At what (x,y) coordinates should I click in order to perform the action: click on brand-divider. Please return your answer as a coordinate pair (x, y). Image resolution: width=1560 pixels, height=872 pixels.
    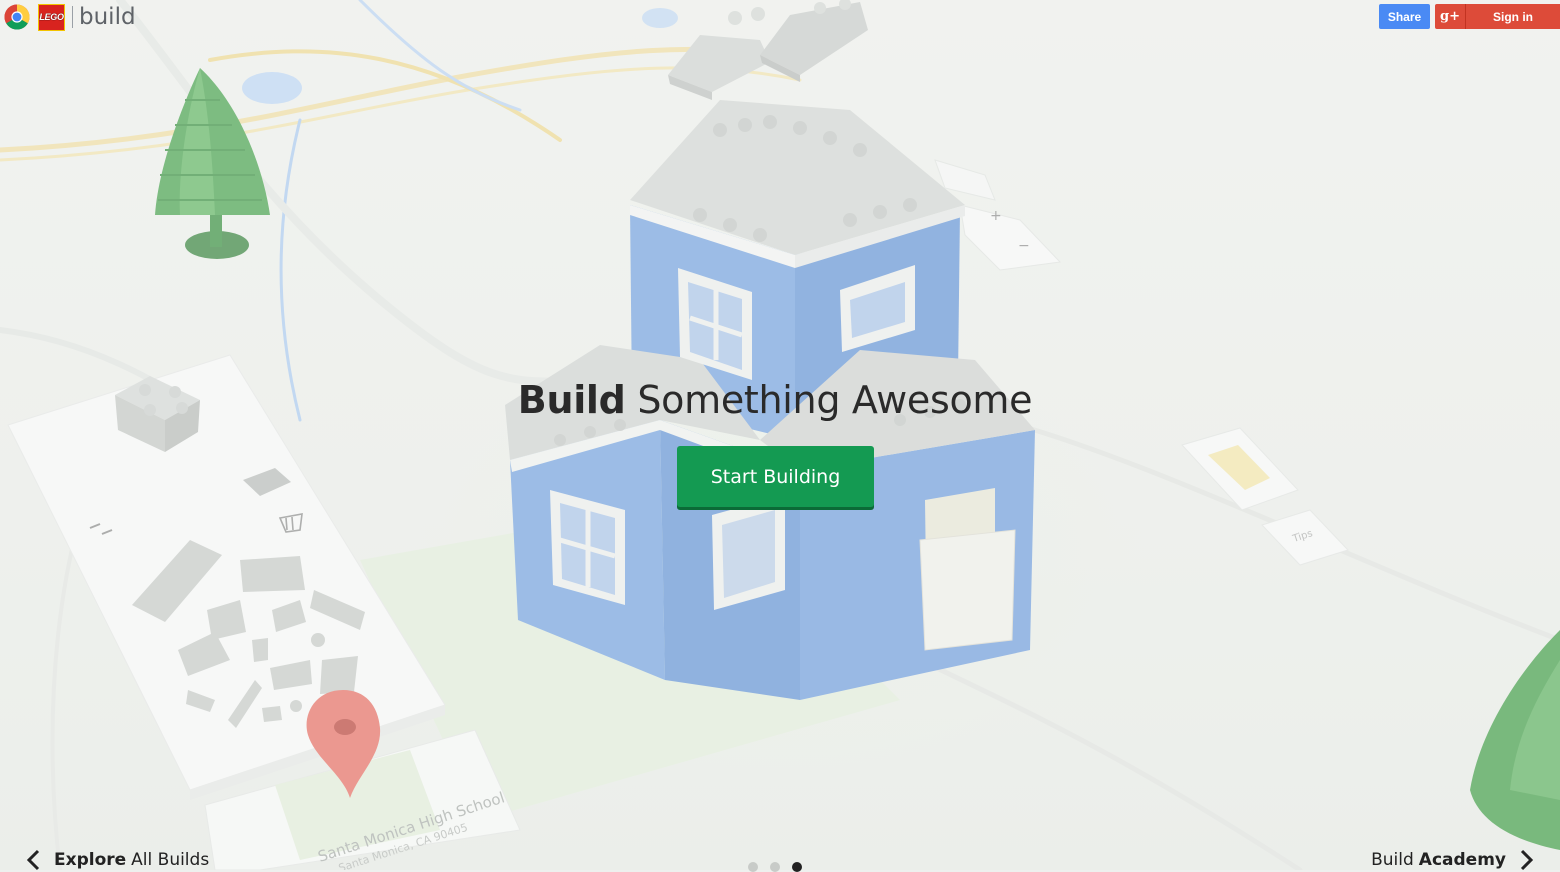
    Looking at the image, I should click on (72, 17).